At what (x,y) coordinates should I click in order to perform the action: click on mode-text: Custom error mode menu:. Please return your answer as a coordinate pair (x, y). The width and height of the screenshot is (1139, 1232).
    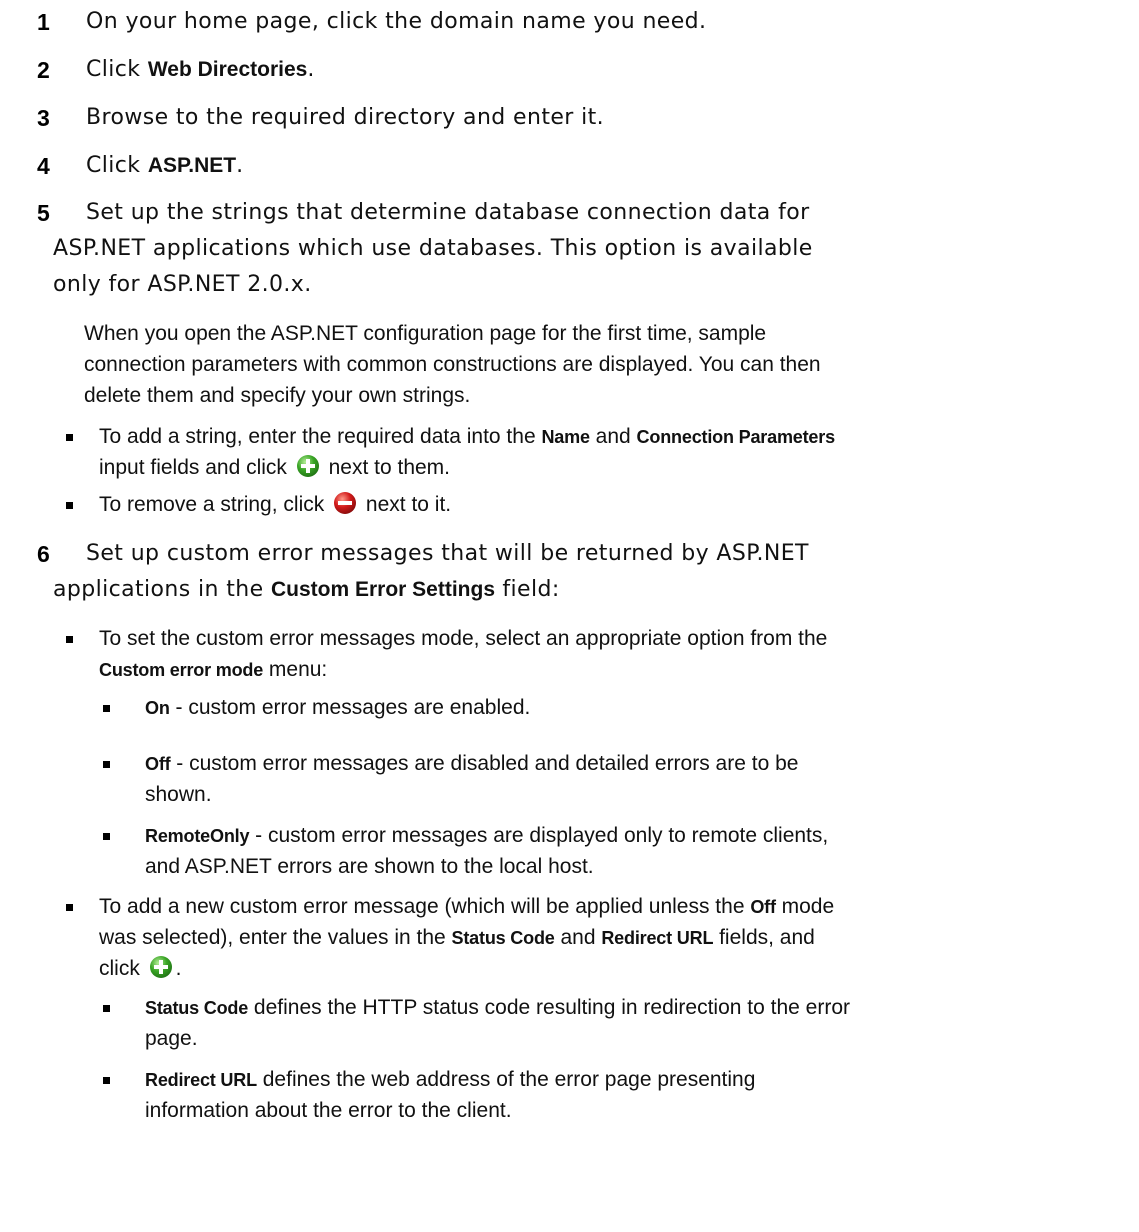
    Looking at the image, I should click on (213, 669).